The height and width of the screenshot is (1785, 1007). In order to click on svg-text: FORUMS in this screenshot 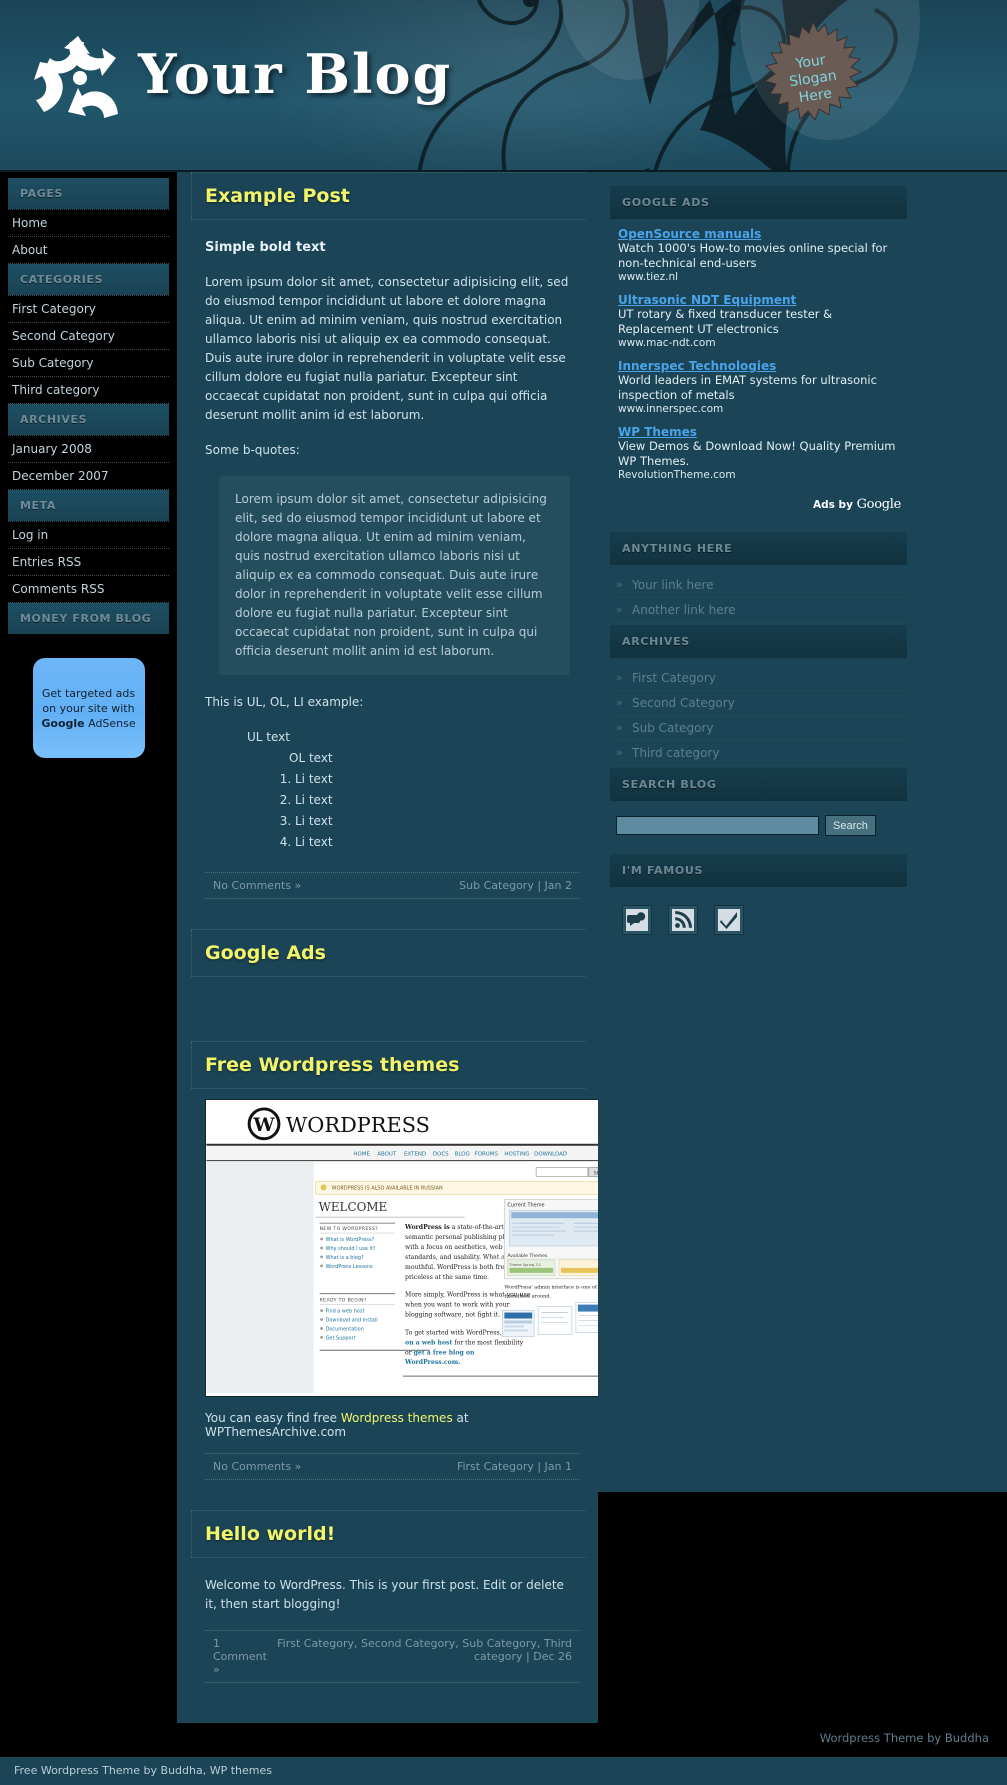, I will do `click(487, 1155)`.